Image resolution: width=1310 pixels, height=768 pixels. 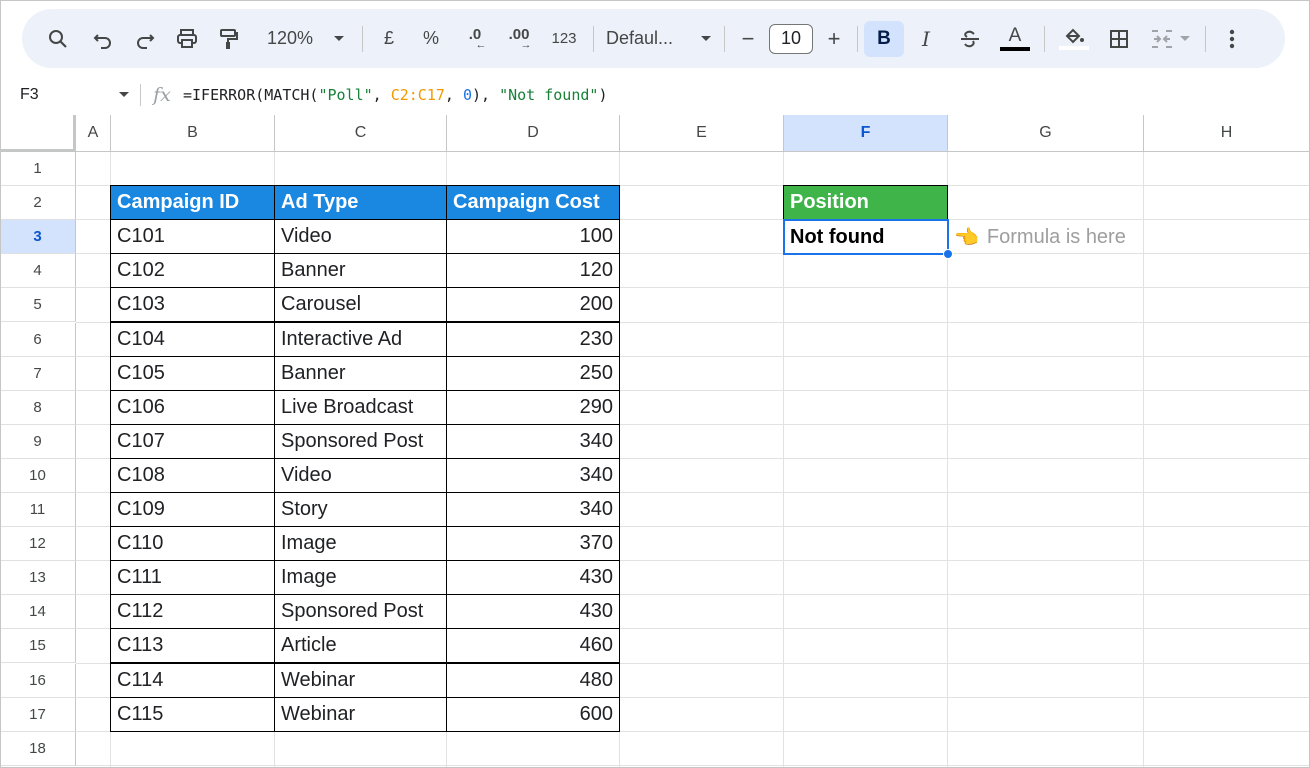 I want to click on redo-button, so click(x=145, y=39).